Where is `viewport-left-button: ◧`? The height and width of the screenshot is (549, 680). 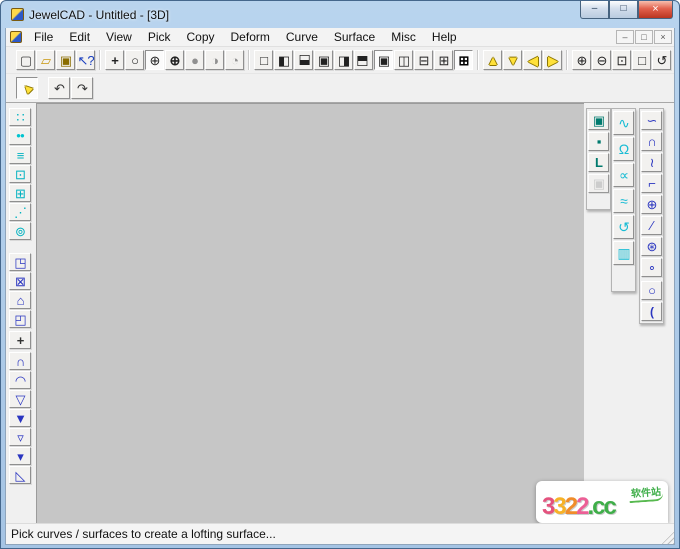 viewport-left-button: ◧ is located at coordinates (283, 60).